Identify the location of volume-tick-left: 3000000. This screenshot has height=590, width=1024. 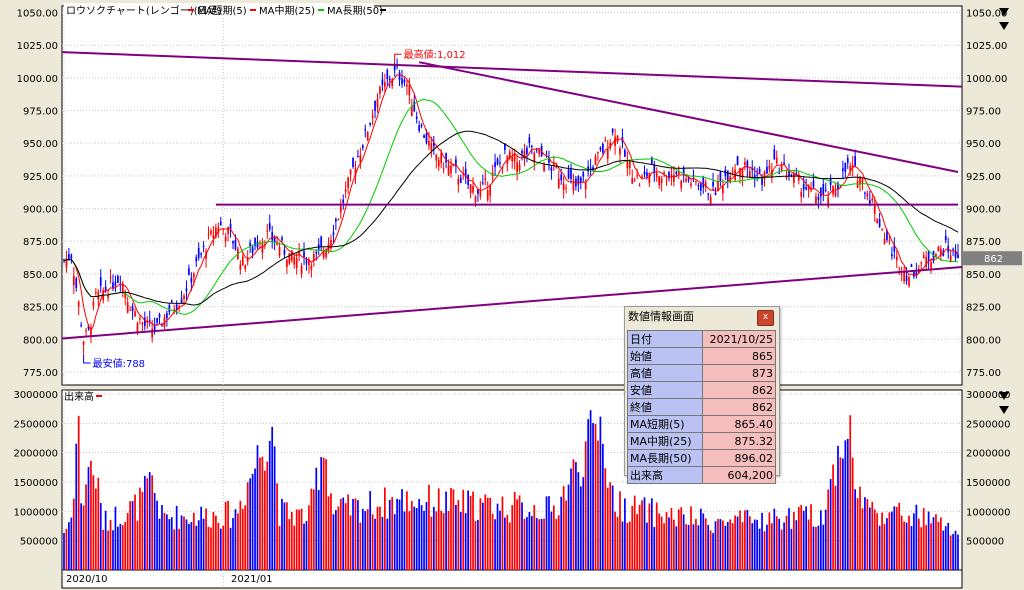
(35, 395).